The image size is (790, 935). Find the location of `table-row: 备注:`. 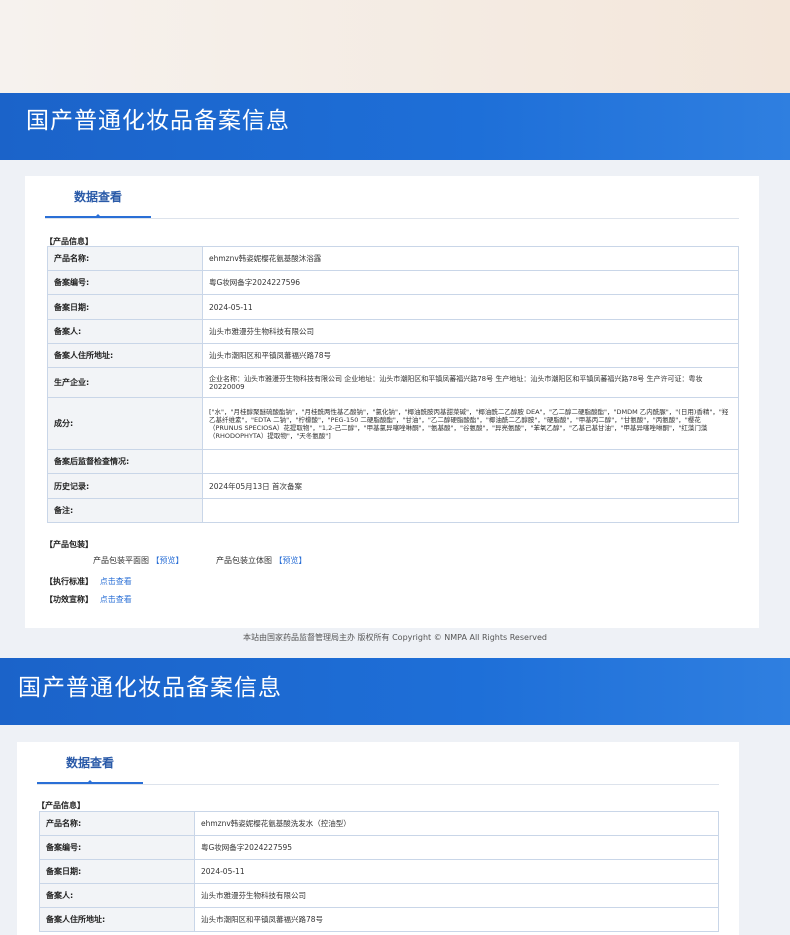

table-row: 备注: is located at coordinates (393, 510).